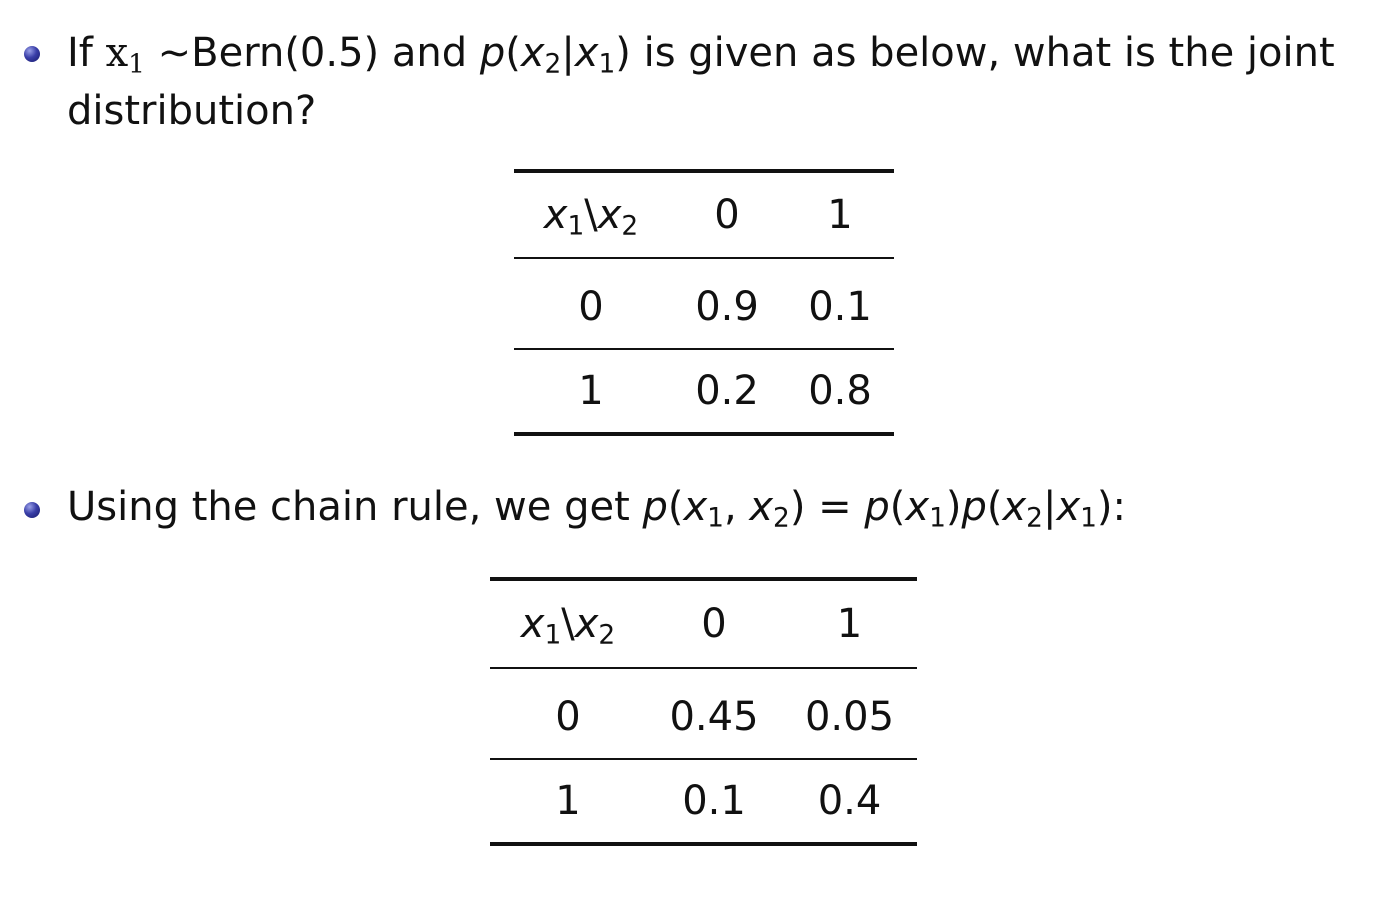  What do you see at coordinates (312, 53) in the screenshot?
I see `text-bern: ∼Bern(0.5) and` at bounding box center [312, 53].